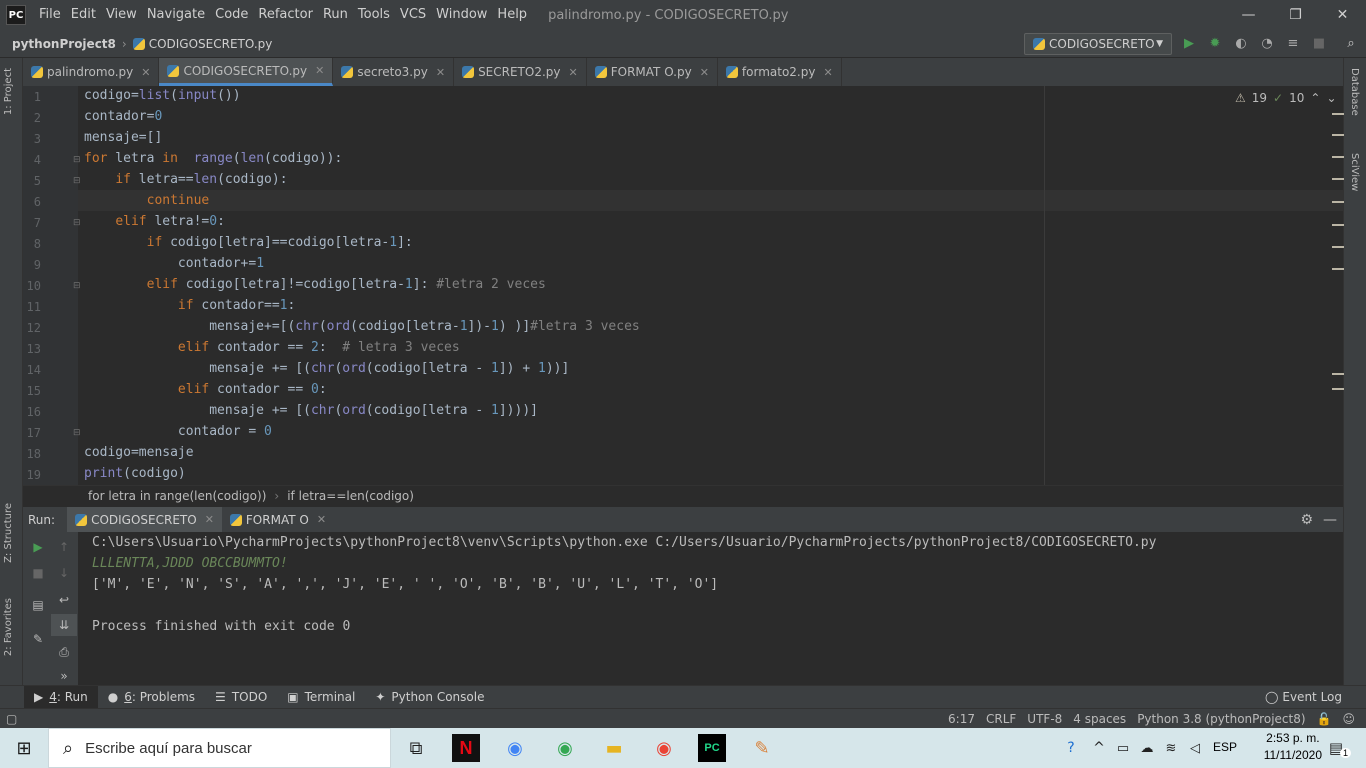 Image resolution: width=1366 pixels, height=768 pixels. Describe the element at coordinates (278, 519) in the screenshot. I see `run-tab-formato: FORMAT O ✕` at that location.